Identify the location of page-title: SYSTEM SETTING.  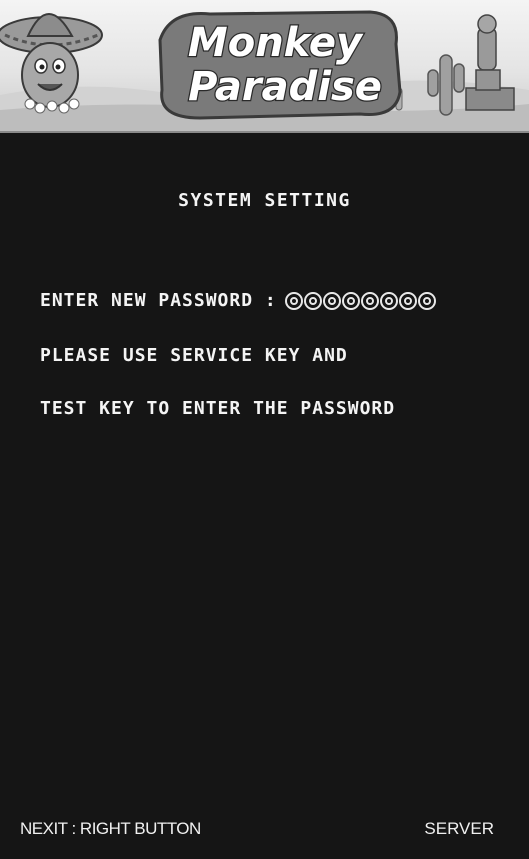
(264, 200).